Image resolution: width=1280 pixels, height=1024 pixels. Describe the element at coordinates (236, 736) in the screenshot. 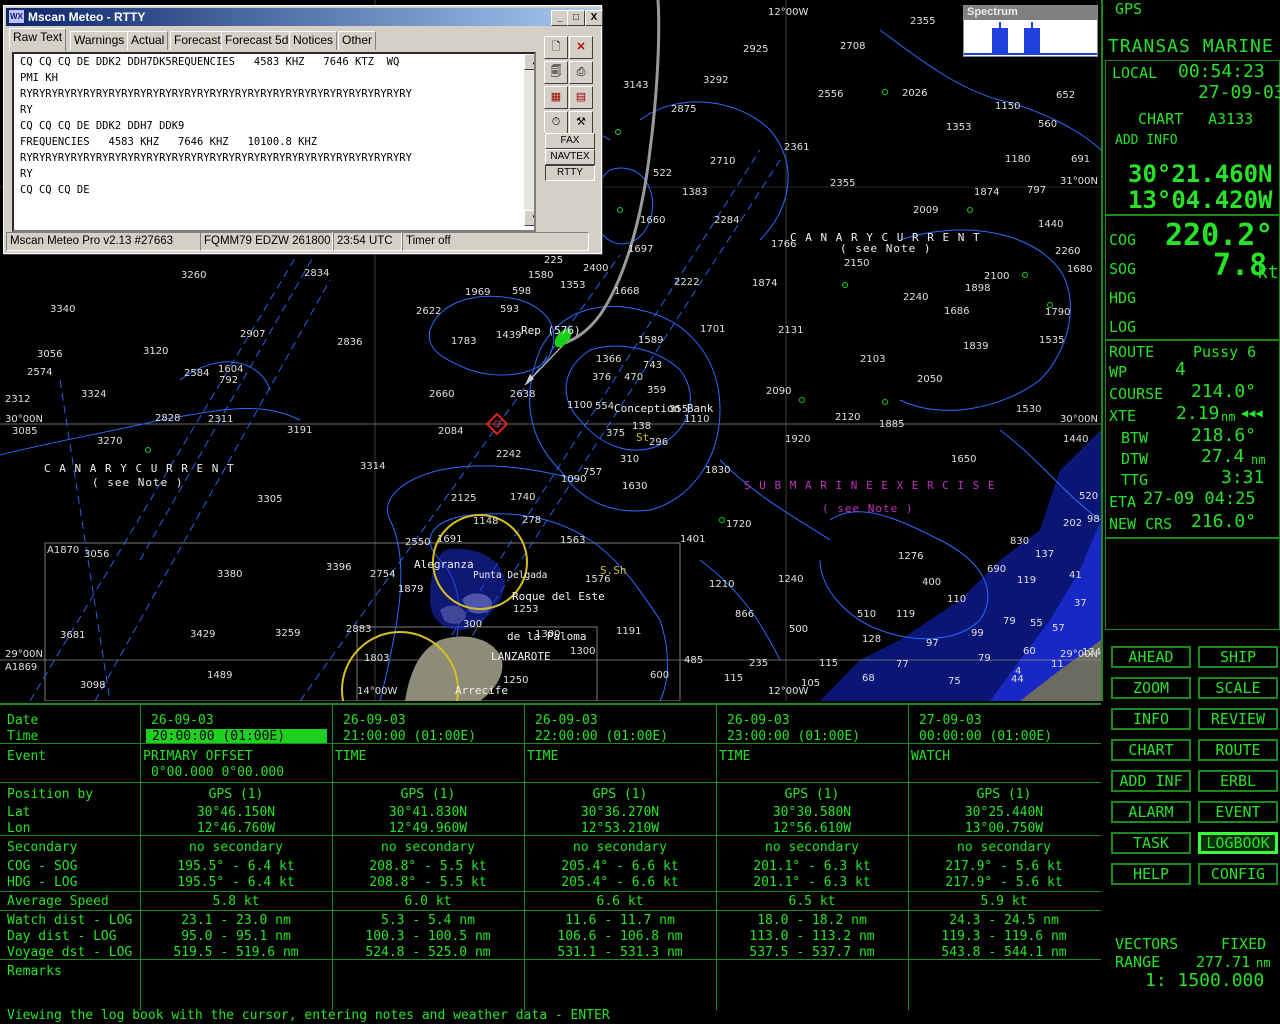

I see `logbook-time-cell: 20:00:00 (01:00E)` at that location.